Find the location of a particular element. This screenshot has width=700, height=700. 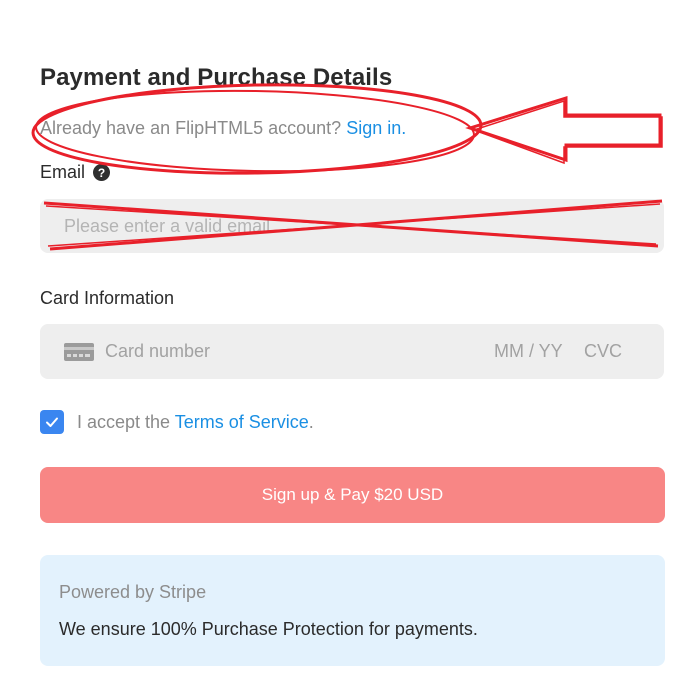

terms-row: I accept the Terms of Service. is located at coordinates (177, 422).